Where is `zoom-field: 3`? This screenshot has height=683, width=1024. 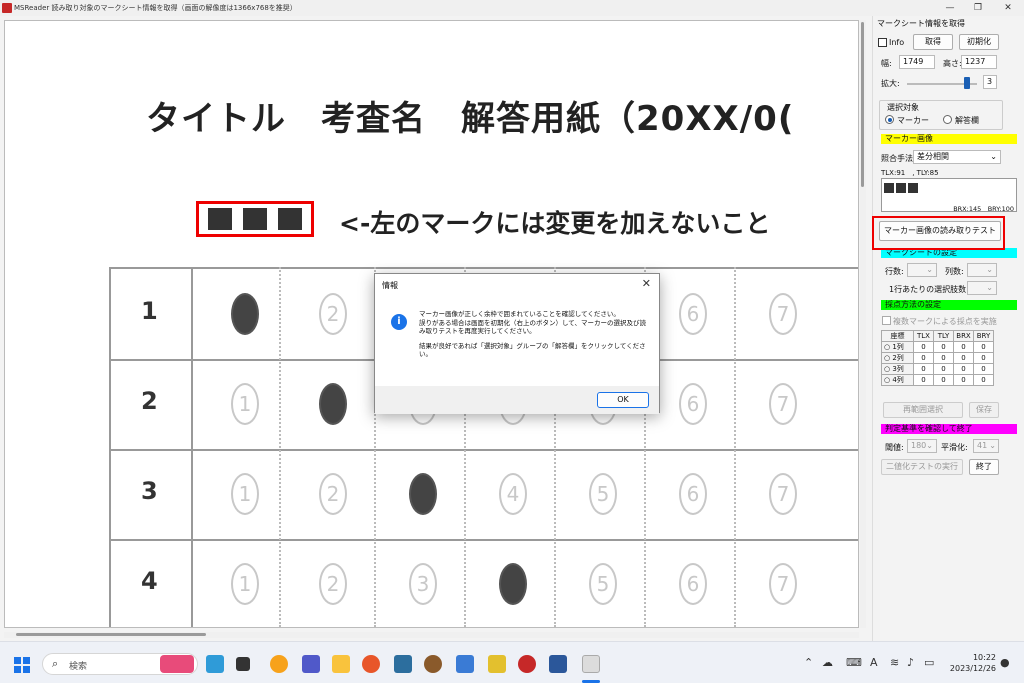 zoom-field: 3 is located at coordinates (990, 82).